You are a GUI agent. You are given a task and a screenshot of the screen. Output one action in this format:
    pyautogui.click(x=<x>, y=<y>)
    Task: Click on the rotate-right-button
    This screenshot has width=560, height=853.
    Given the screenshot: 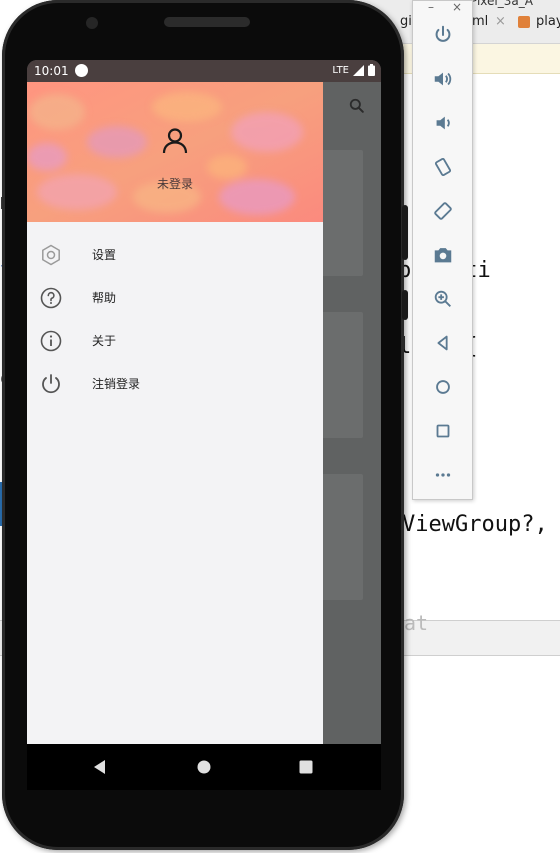 What is the action you would take?
    pyautogui.click(x=443, y=211)
    